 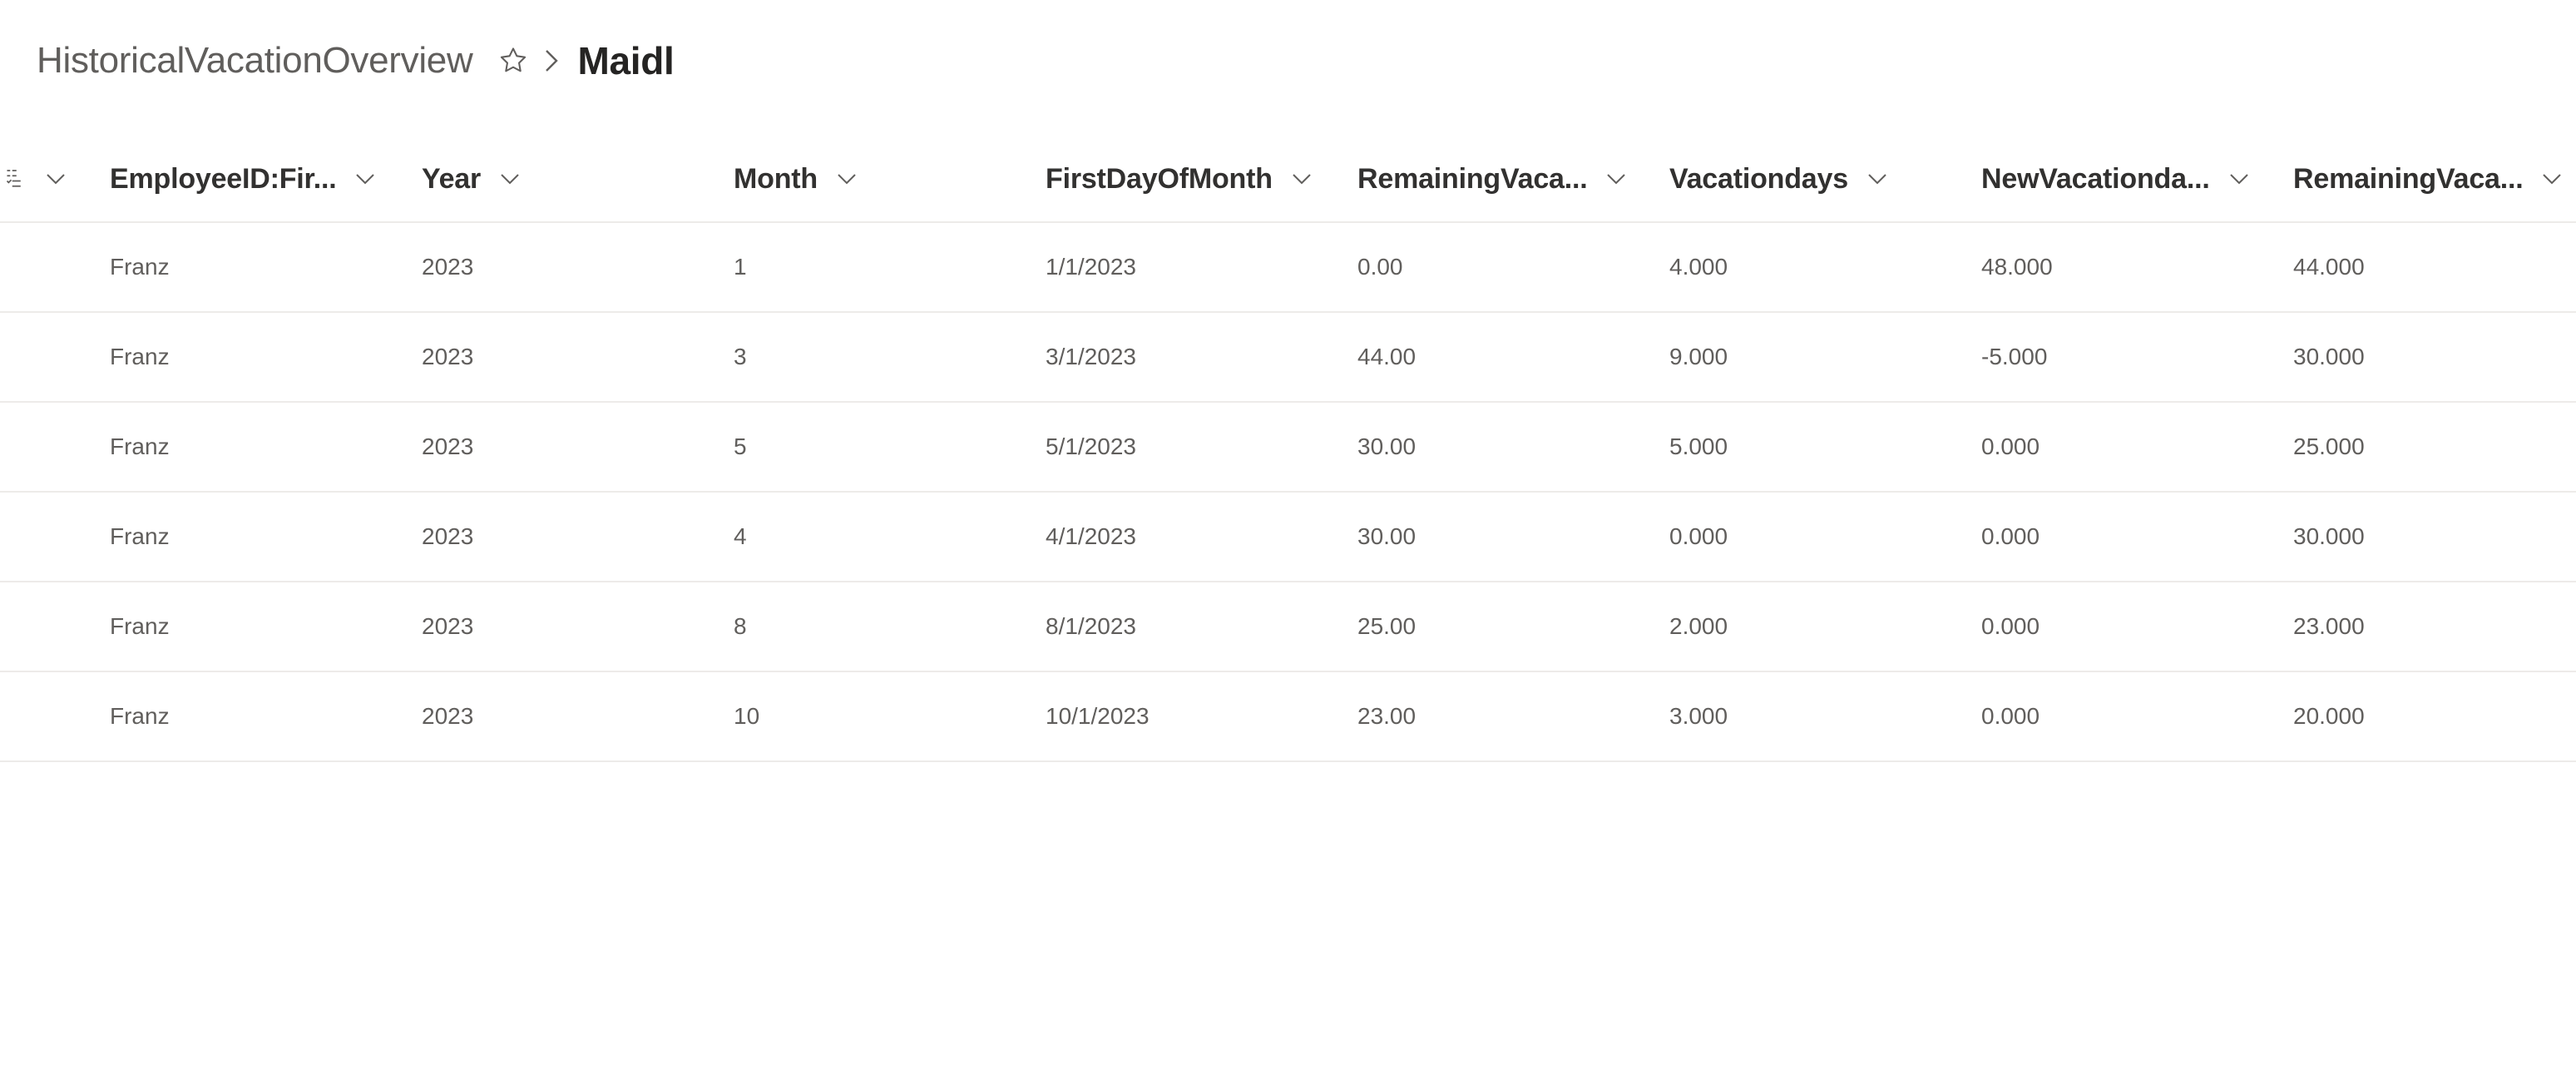 I want to click on cell-vacationdays: 0.000, so click(x=1698, y=536).